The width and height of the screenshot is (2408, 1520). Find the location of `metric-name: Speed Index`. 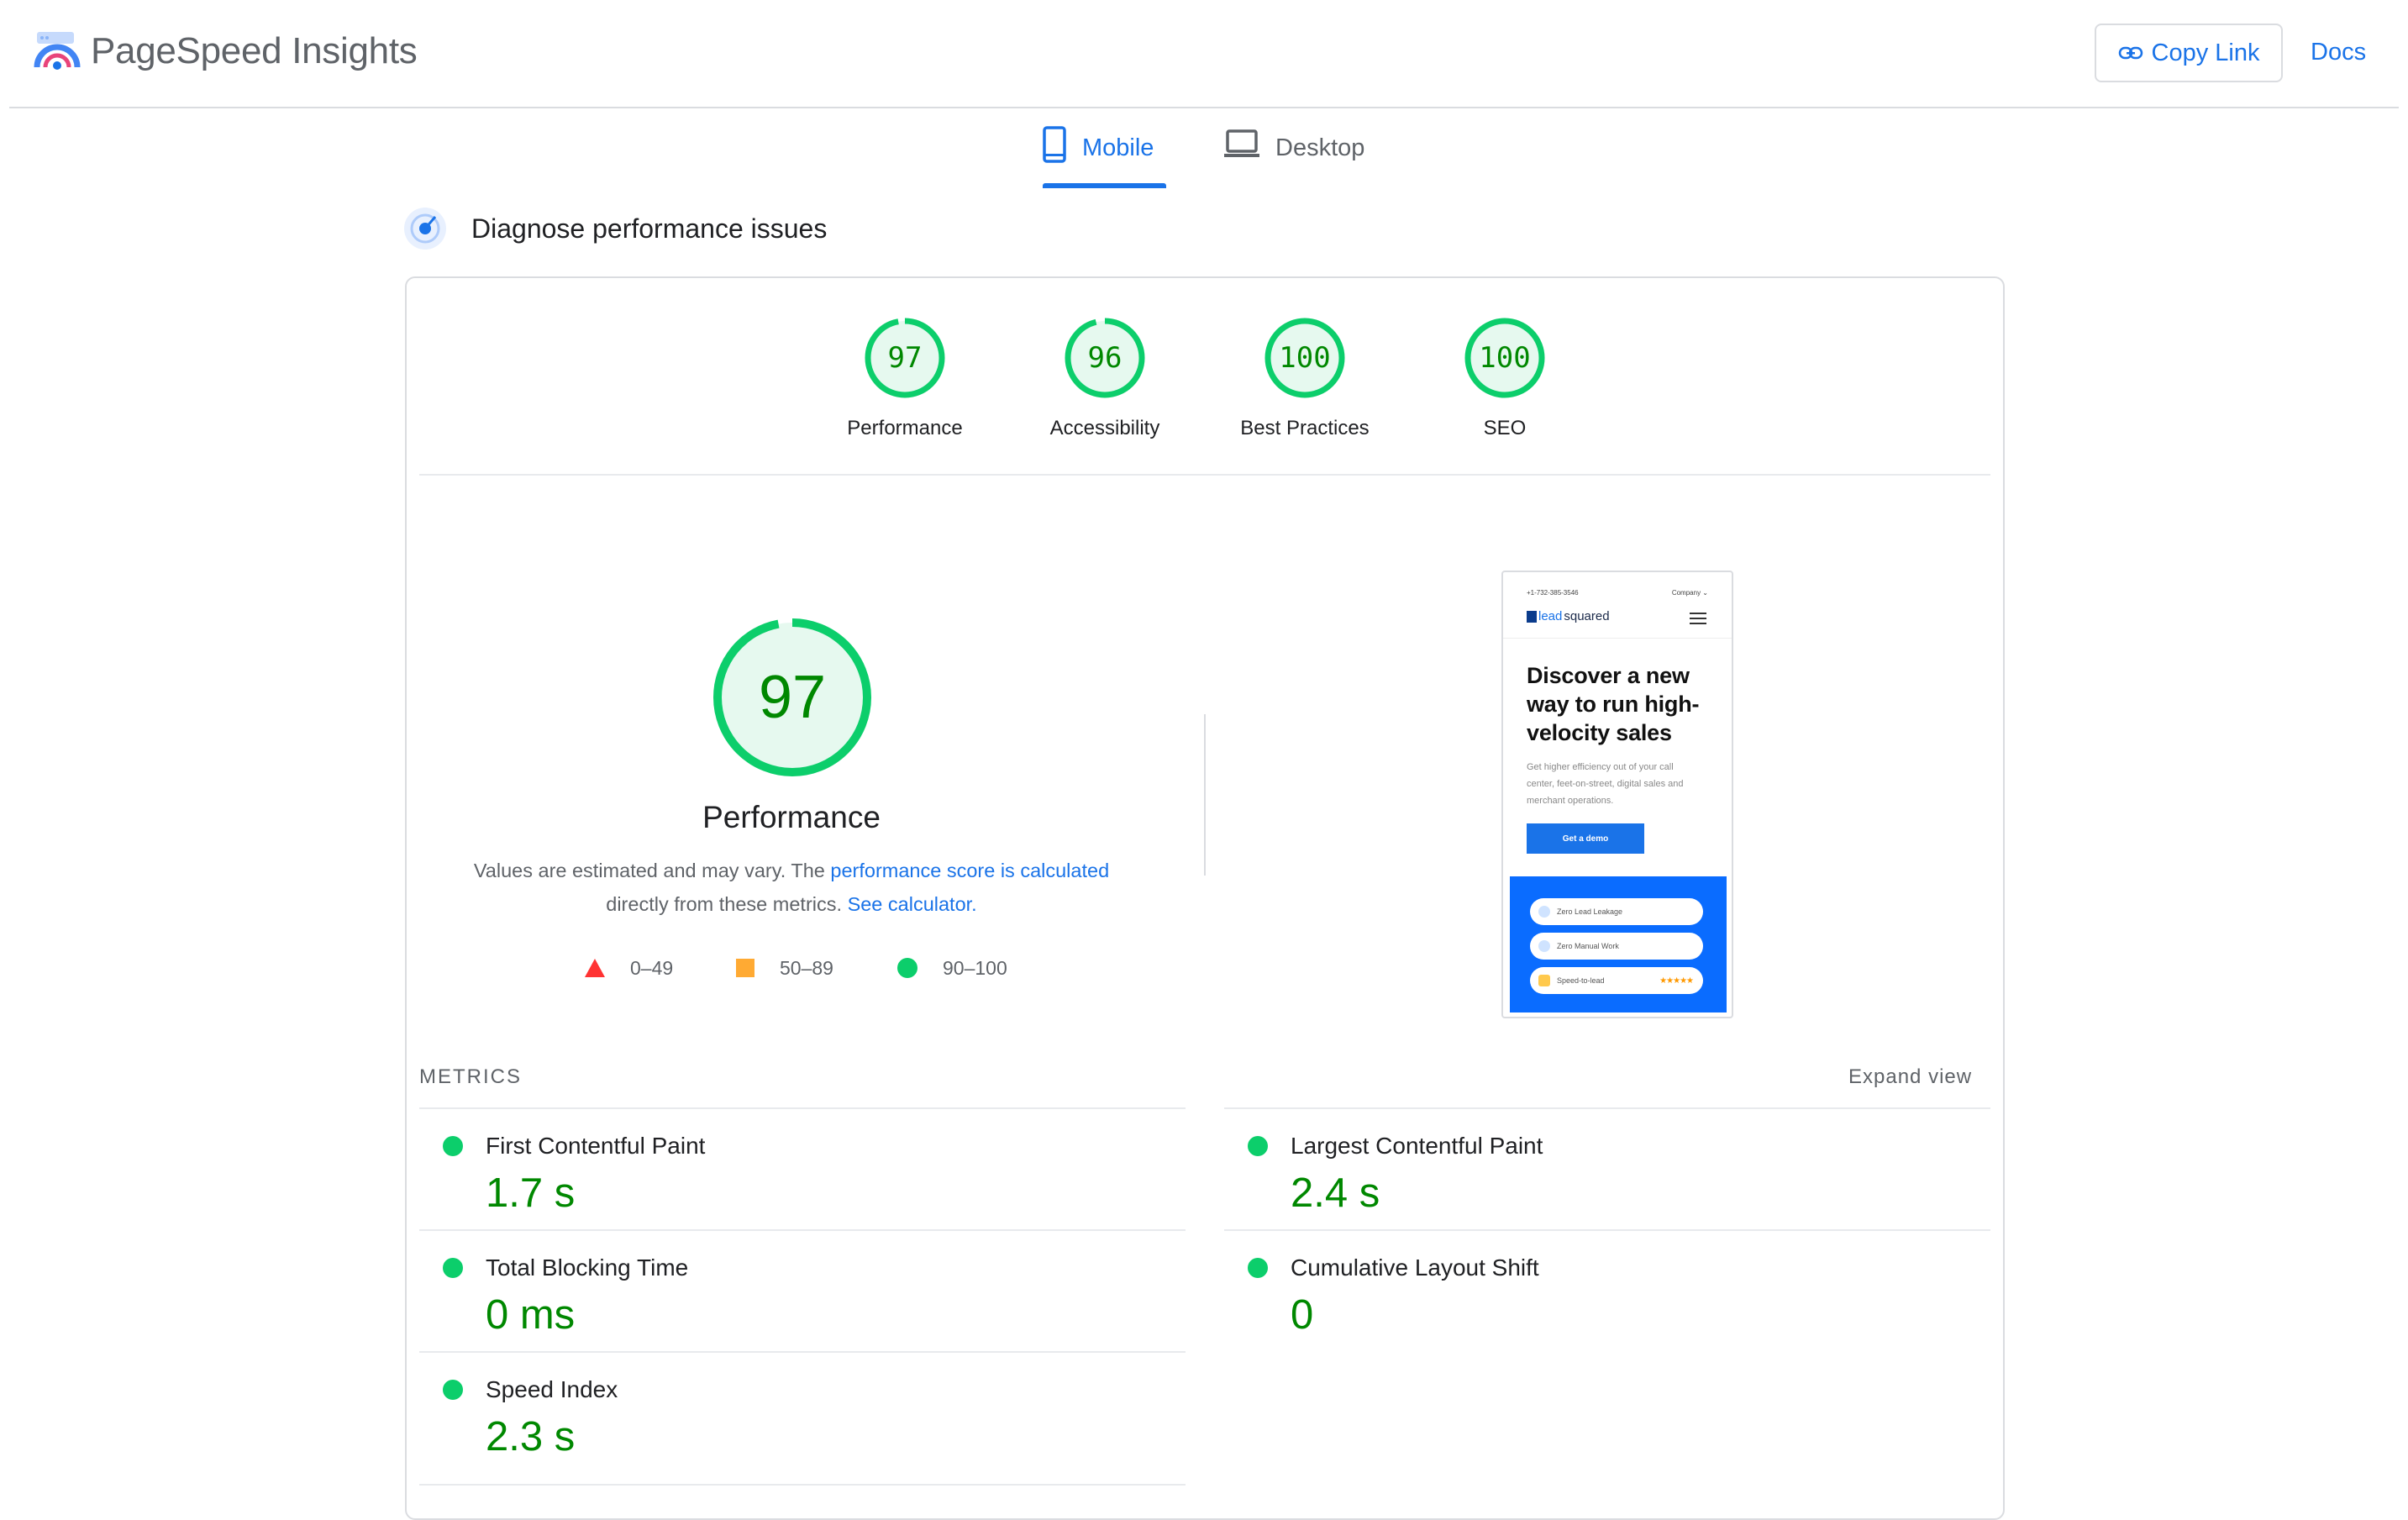

metric-name: Speed Index is located at coordinates (552, 1389).